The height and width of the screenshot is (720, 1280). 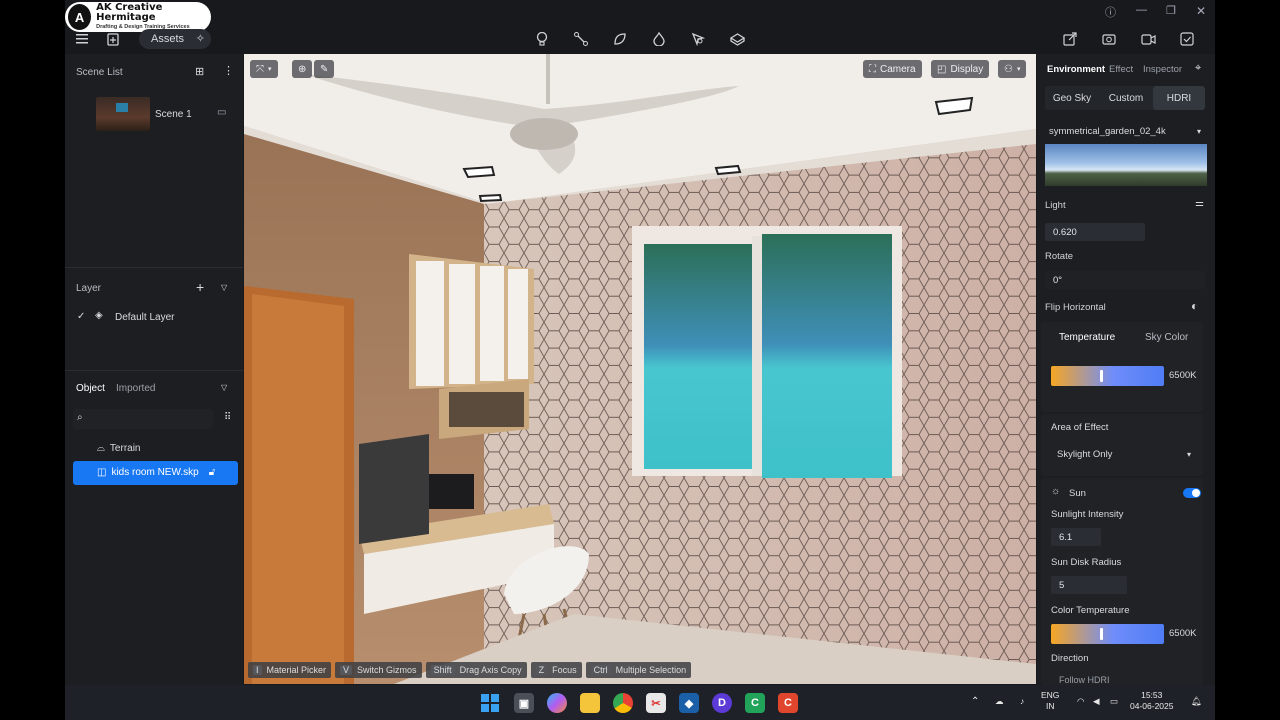 What do you see at coordinates (199, 71) in the screenshot?
I see `add-scene-icon: ⊞` at bounding box center [199, 71].